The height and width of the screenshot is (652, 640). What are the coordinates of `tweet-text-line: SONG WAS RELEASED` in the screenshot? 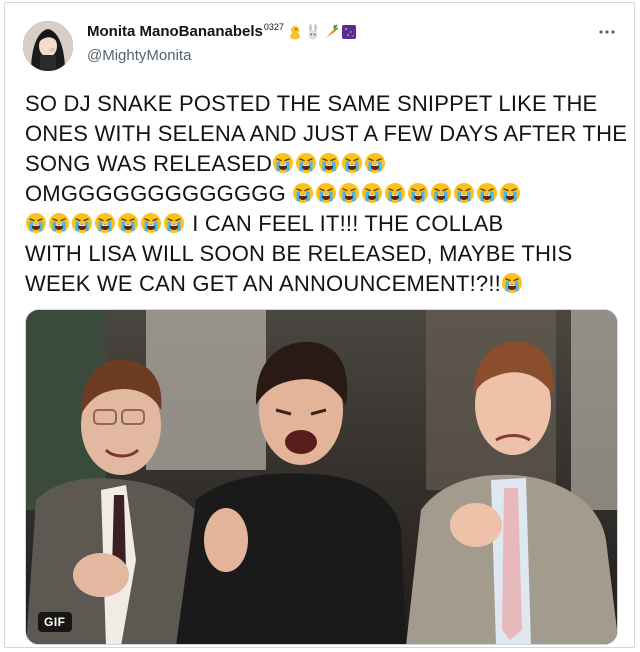 It's located at (325, 164).